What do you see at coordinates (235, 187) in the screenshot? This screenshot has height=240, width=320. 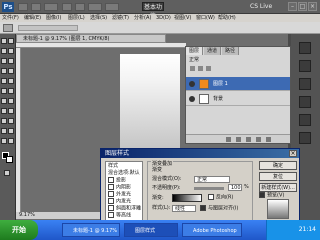 I see `opacity-input: 100` at bounding box center [235, 187].